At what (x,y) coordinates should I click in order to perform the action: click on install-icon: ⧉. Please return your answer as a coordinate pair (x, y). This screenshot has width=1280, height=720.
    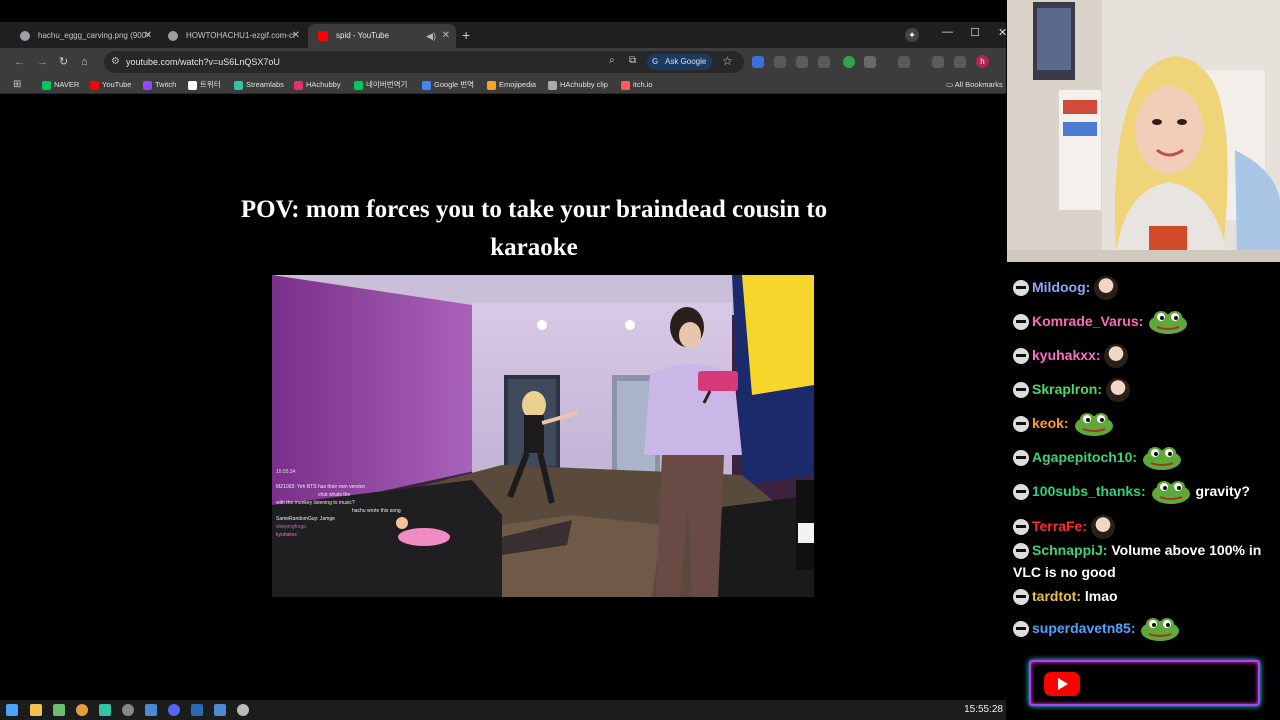
    Looking at the image, I should click on (632, 60).